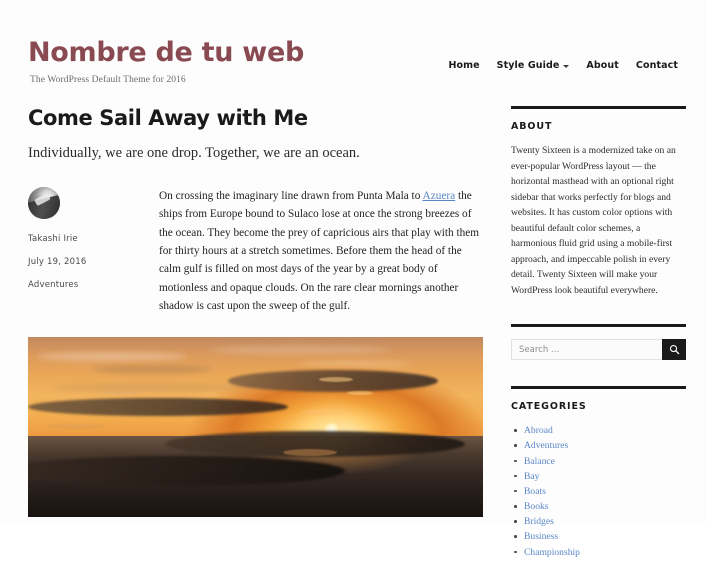 Image resolution: width=706 pixels, height=586 pixels. What do you see at coordinates (539, 521) in the screenshot?
I see `category-link: Bridges` at bounding box center [539, 521].